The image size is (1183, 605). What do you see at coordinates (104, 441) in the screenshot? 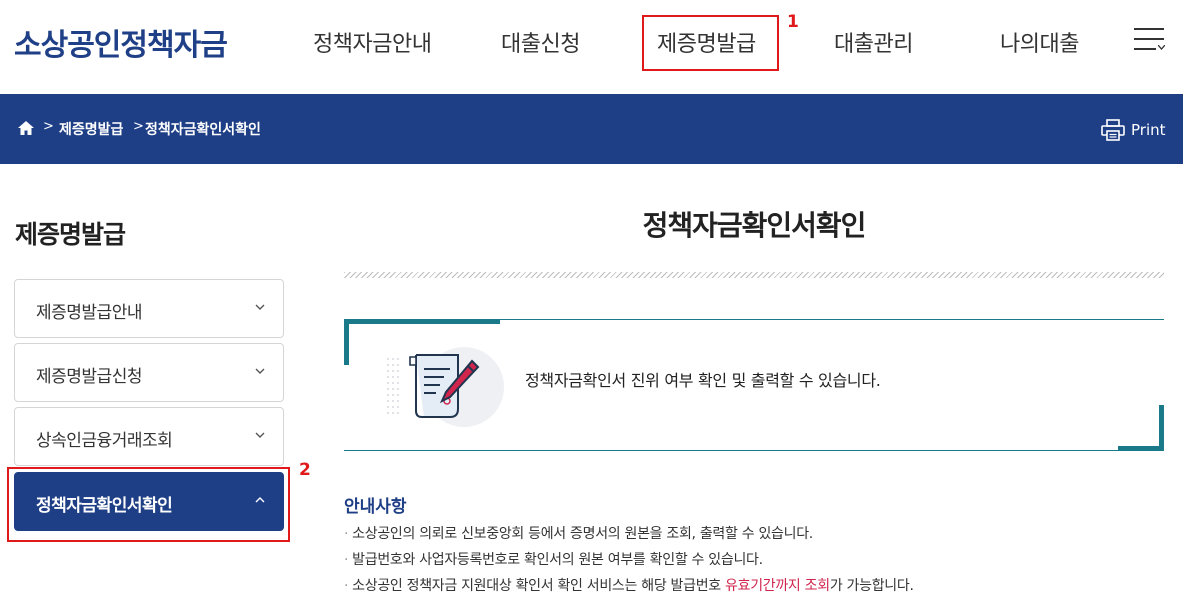
I see `sidebar-item-label: 상속인금융거래조회` at bounding box center [104, 441].